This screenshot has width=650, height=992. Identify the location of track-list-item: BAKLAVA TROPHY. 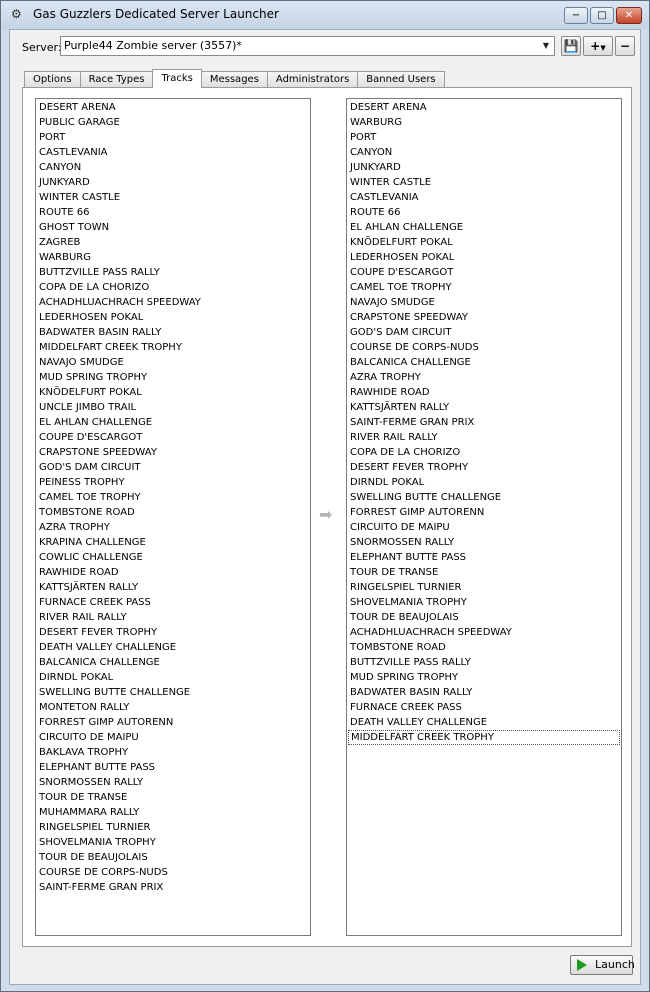
(173, 752).